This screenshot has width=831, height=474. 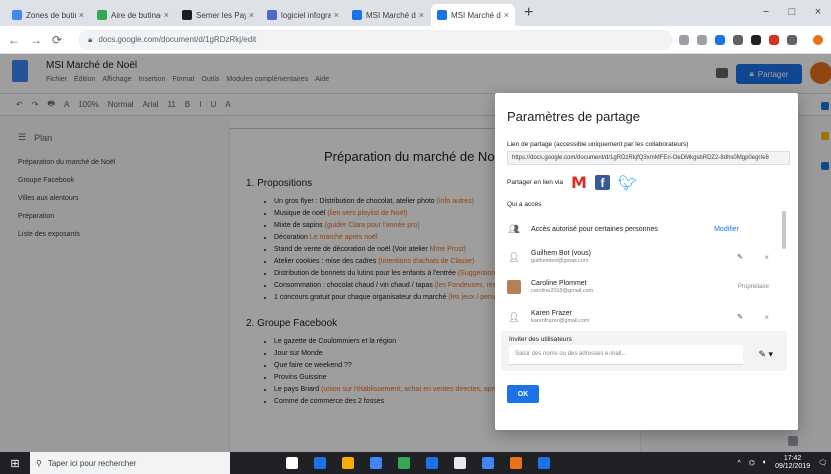 I want to click on task-view-icon, so click(x=292, y=463).